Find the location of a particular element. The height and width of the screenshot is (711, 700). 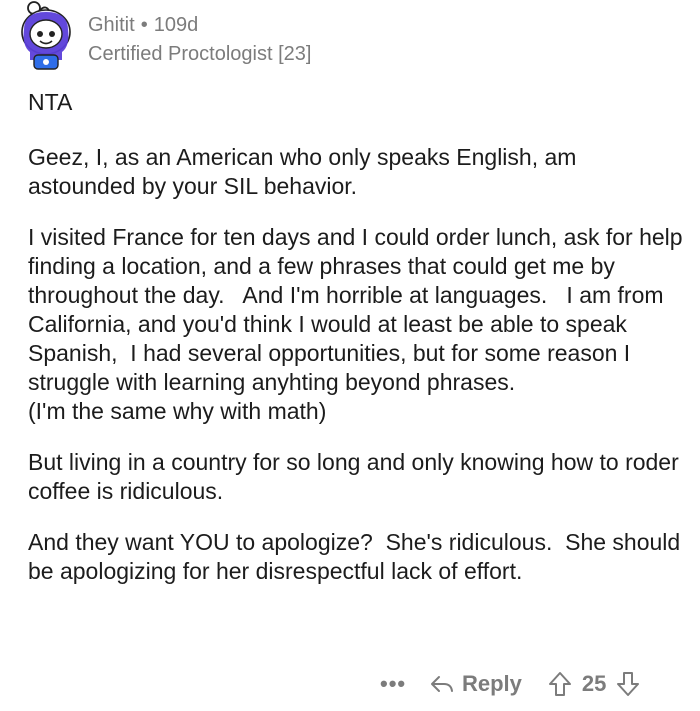

snoo-avatar-icon is located at coordinates (46, 35).